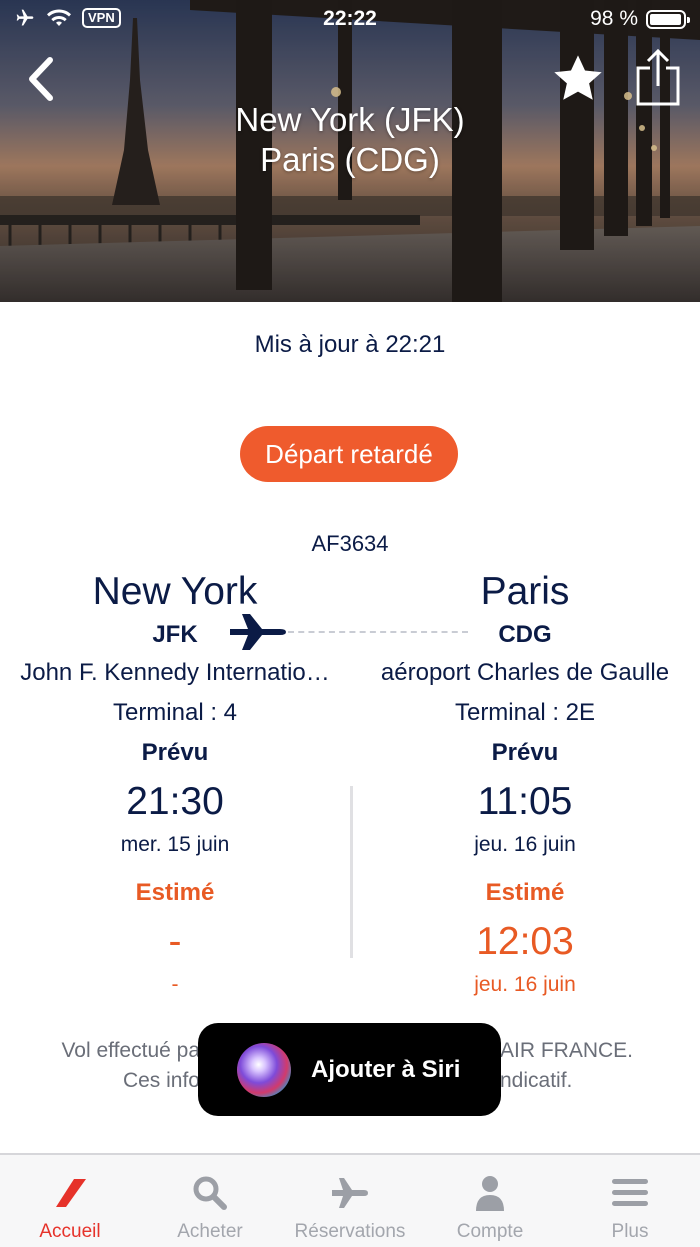  What do you see at coordinates (525, 634) in the screenshot?
I see `arrival-code: CDG` at bounding box center [525, 634].